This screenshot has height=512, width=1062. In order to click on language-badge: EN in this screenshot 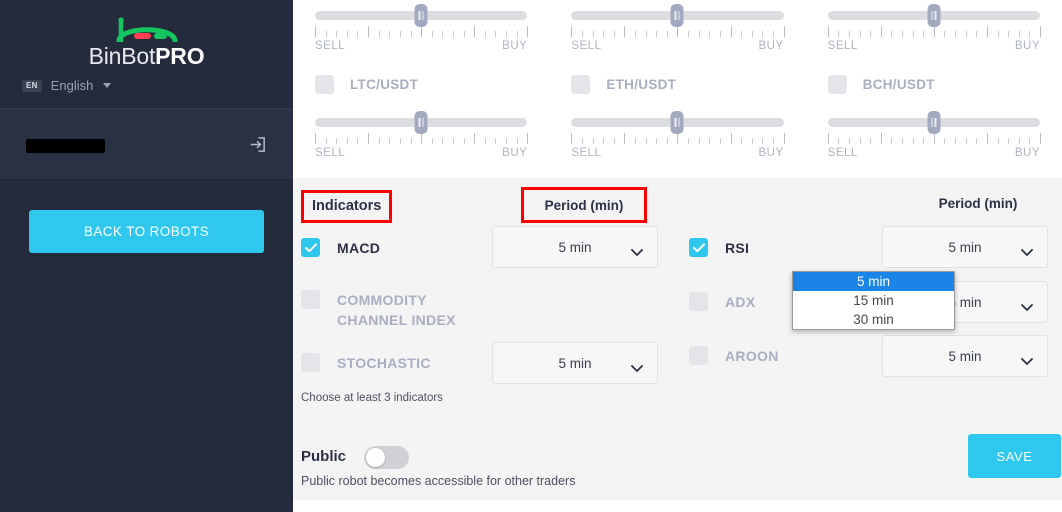, I will do `click(32, 85)`.